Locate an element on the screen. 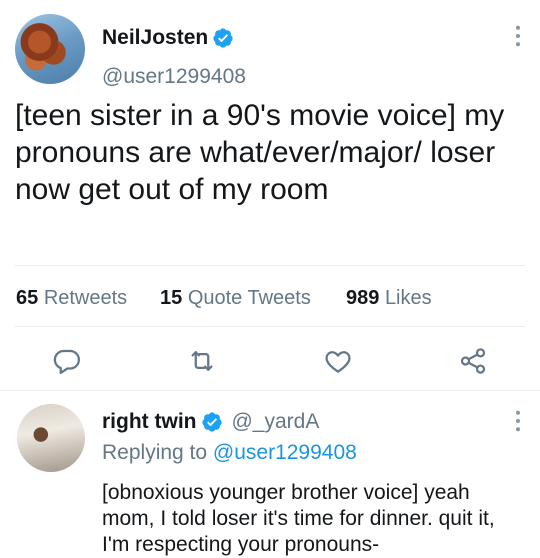 Image resolution: width=540 pixels, height=558 pixels. replying-to-line: Replying to @user1299408 is located at coordinates (229, 453).